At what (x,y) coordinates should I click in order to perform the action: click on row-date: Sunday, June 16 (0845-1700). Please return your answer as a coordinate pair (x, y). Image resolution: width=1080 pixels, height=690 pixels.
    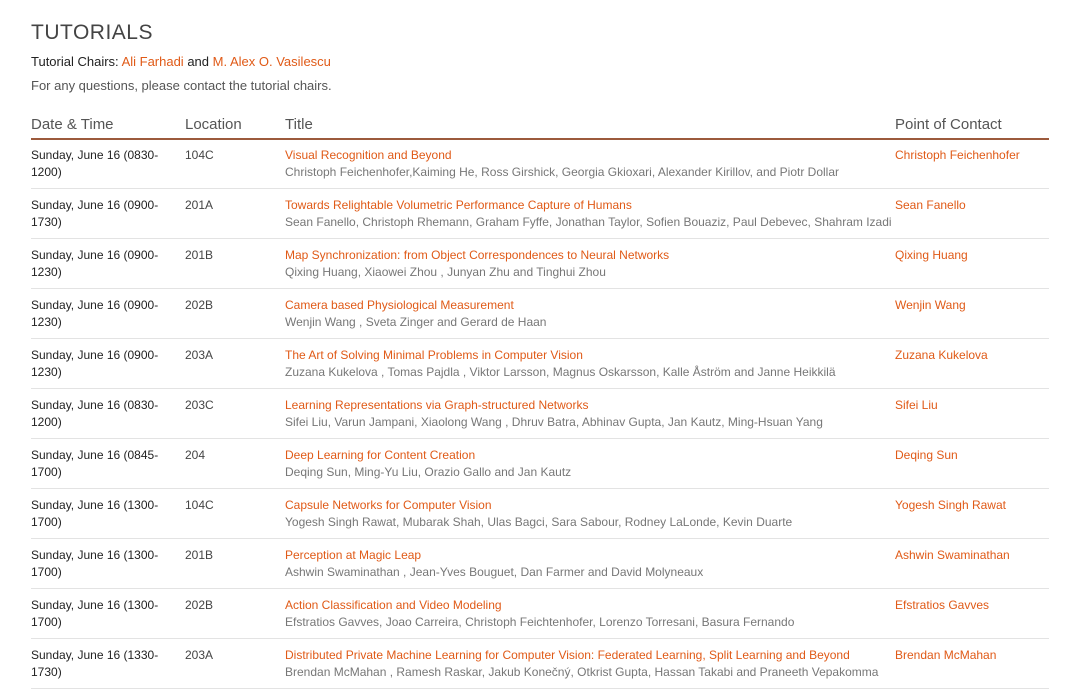
    Looking at the image, I should click on (95, 463).